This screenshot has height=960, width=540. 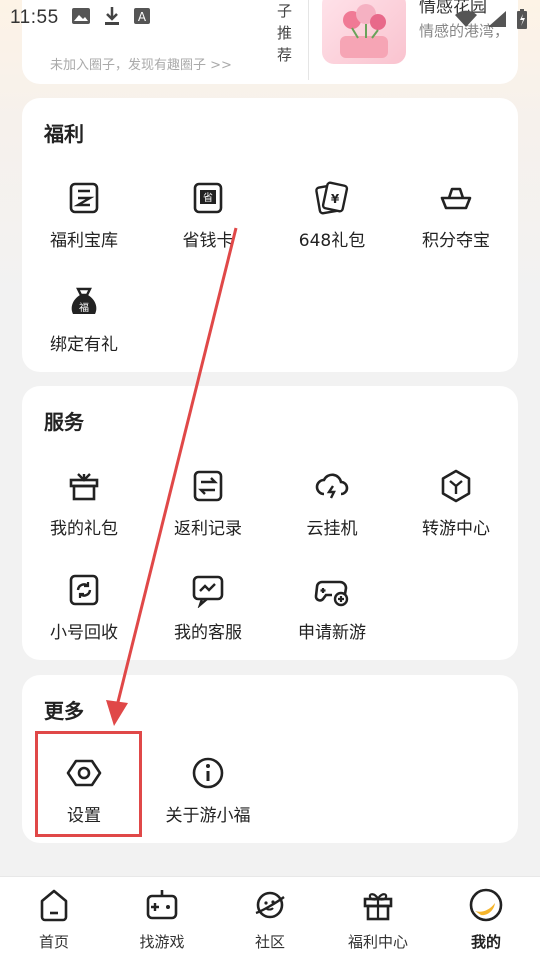 I want to click on item-label: 我的客服, so click(x=208, y=633).